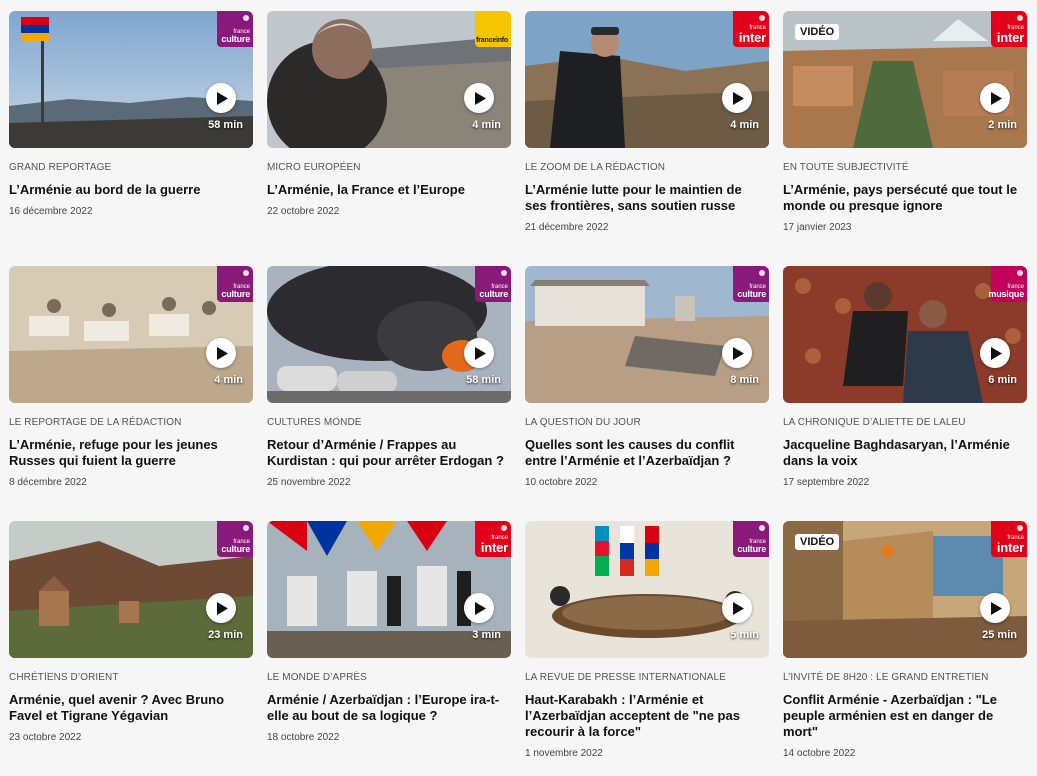  What do you see at coordinates (389, 677) in the screenshot?
I see `show-name: LE MONDE D’APRÈS` at bounding box center [389, 677].